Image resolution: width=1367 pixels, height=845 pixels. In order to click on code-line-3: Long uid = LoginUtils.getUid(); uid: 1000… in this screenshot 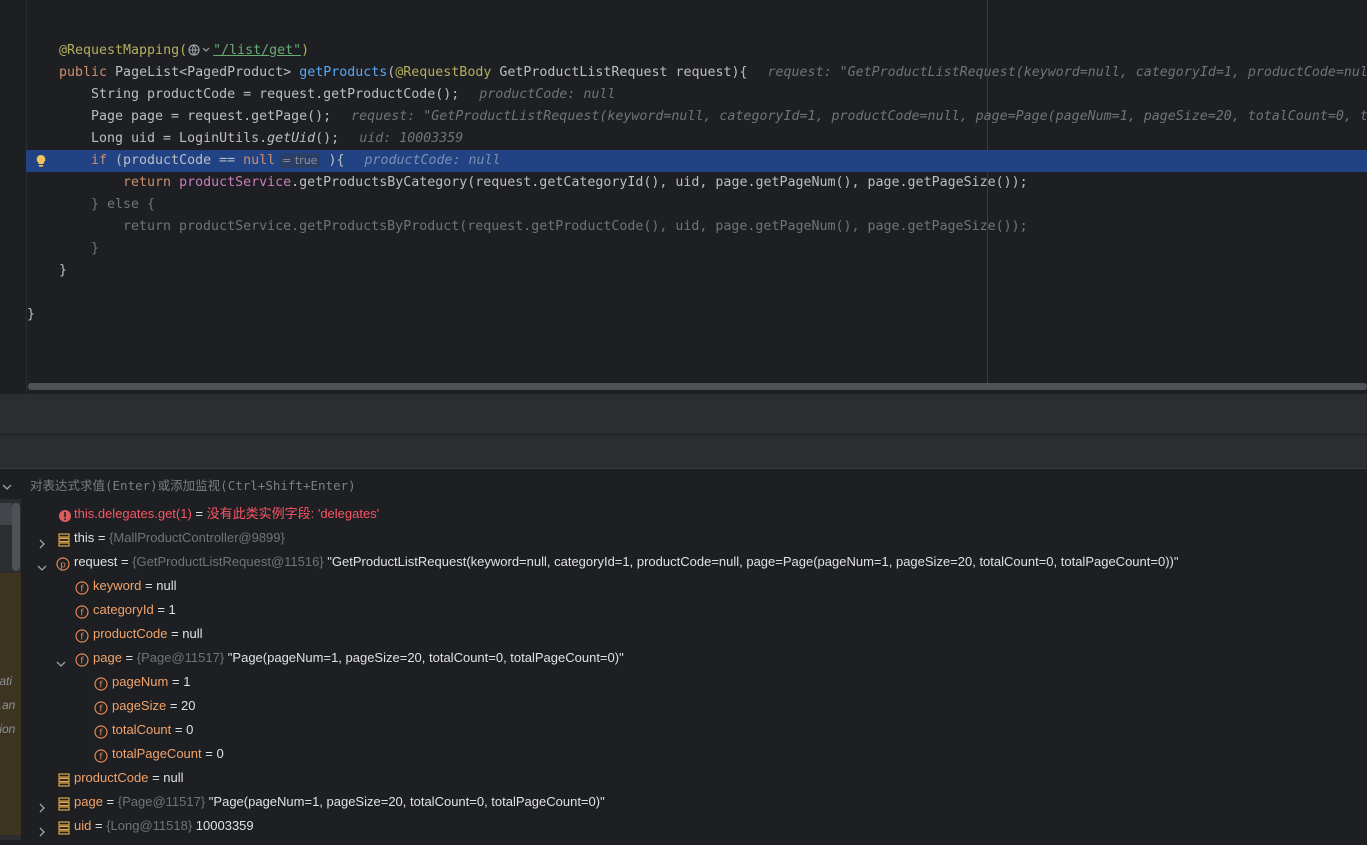, I will do `click(683, 139)`.